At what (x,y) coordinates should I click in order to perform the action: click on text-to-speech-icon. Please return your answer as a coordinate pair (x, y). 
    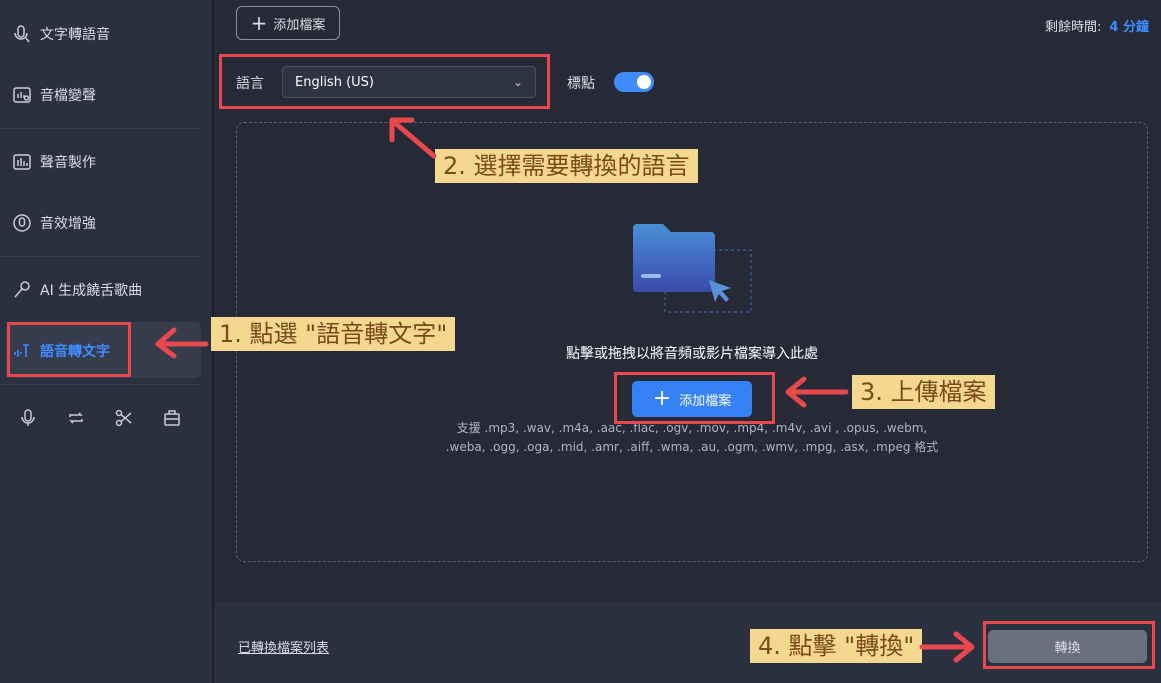
    Looking at the image, I should click on (22, 34).